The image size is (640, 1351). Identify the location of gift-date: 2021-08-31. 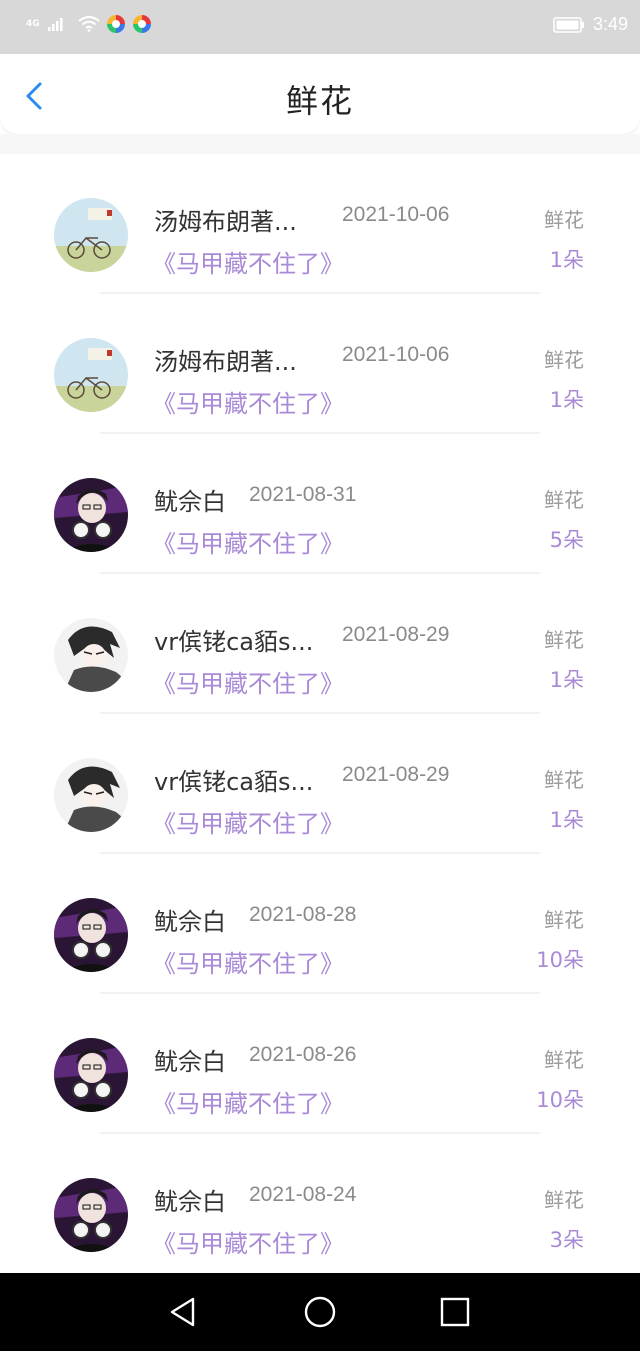
(303, 494).